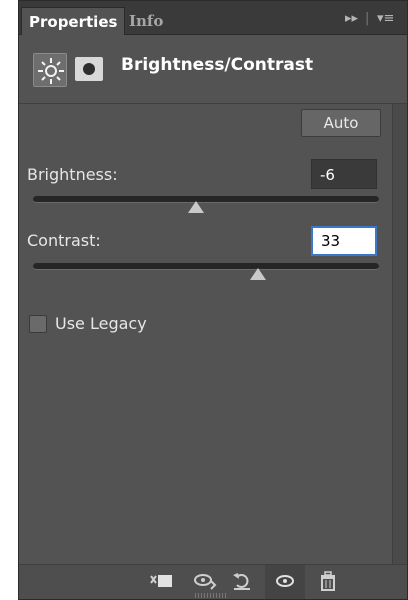 The height and width of the screenshot is (600, 408). Describe the element at coordinates (257, 274) in the screenshot. I see `contrast-slider-thumb` at that location.